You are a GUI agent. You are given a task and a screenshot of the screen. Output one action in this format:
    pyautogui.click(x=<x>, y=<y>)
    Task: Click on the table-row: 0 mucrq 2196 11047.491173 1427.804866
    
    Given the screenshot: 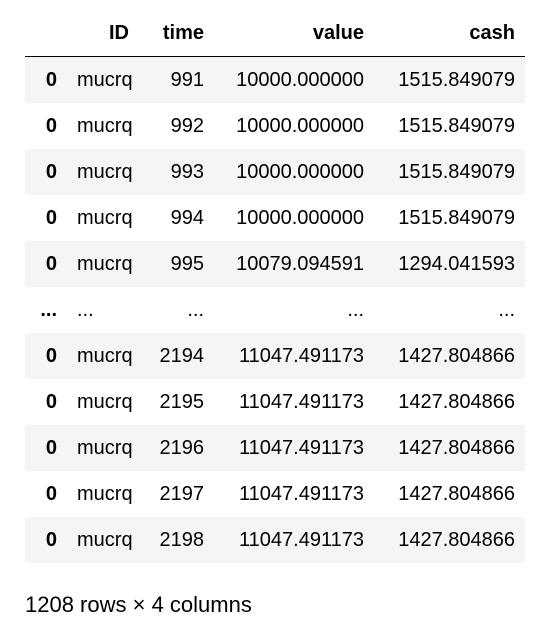 What is the action you would take?
    pyautogui.click(x=275, y=448)
    